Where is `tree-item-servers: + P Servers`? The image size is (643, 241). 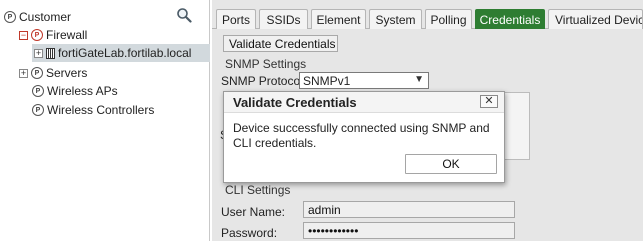 tree-item-servers: + P Servers is located at coordinates (53, 73).